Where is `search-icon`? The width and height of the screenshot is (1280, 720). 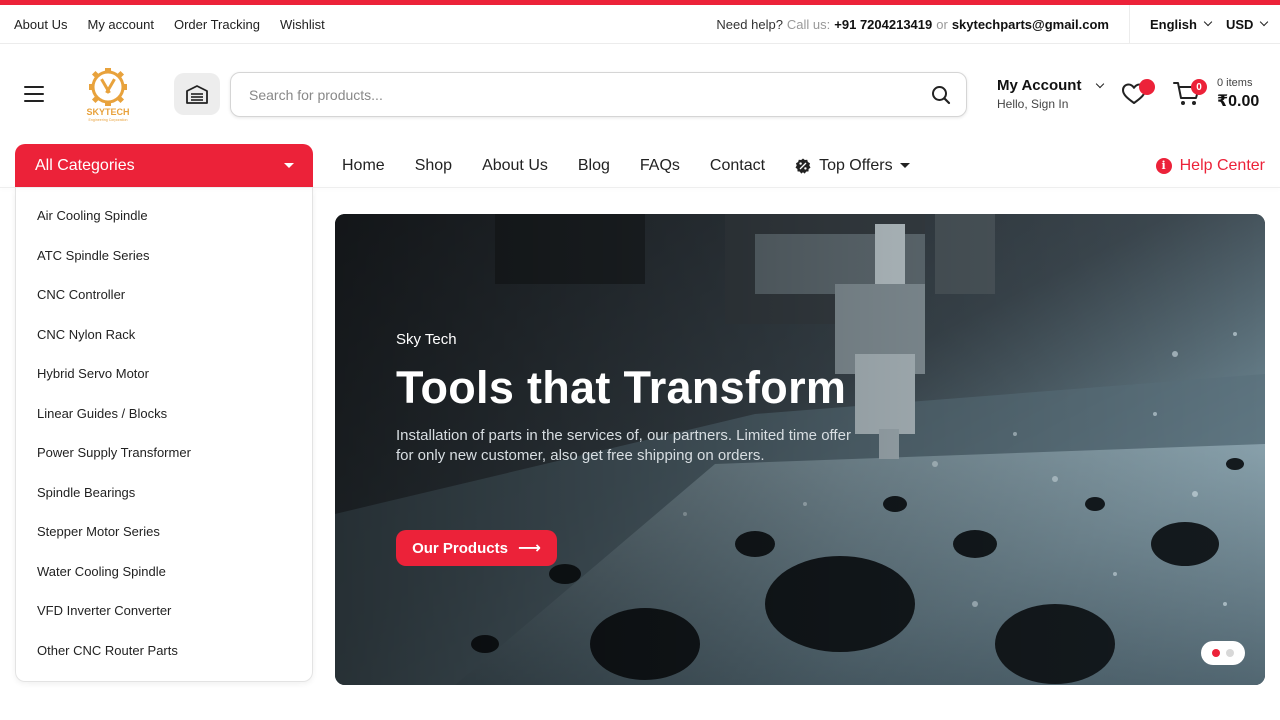 search-icon is located at coordinates (941, 94).